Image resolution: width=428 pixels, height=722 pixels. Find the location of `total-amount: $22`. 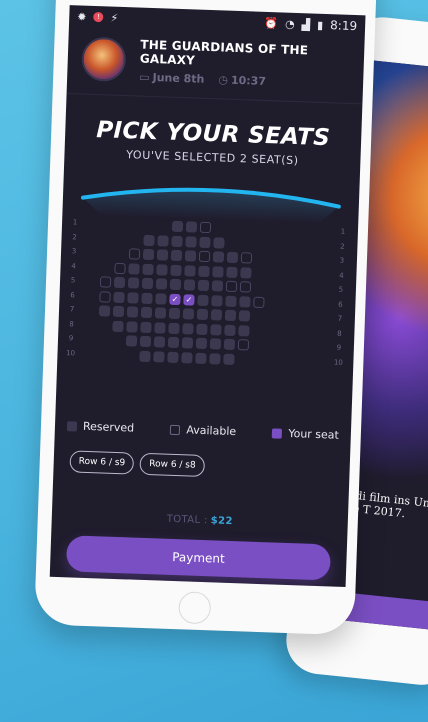

total-amount: $22 is located at coordinates (222, 521).